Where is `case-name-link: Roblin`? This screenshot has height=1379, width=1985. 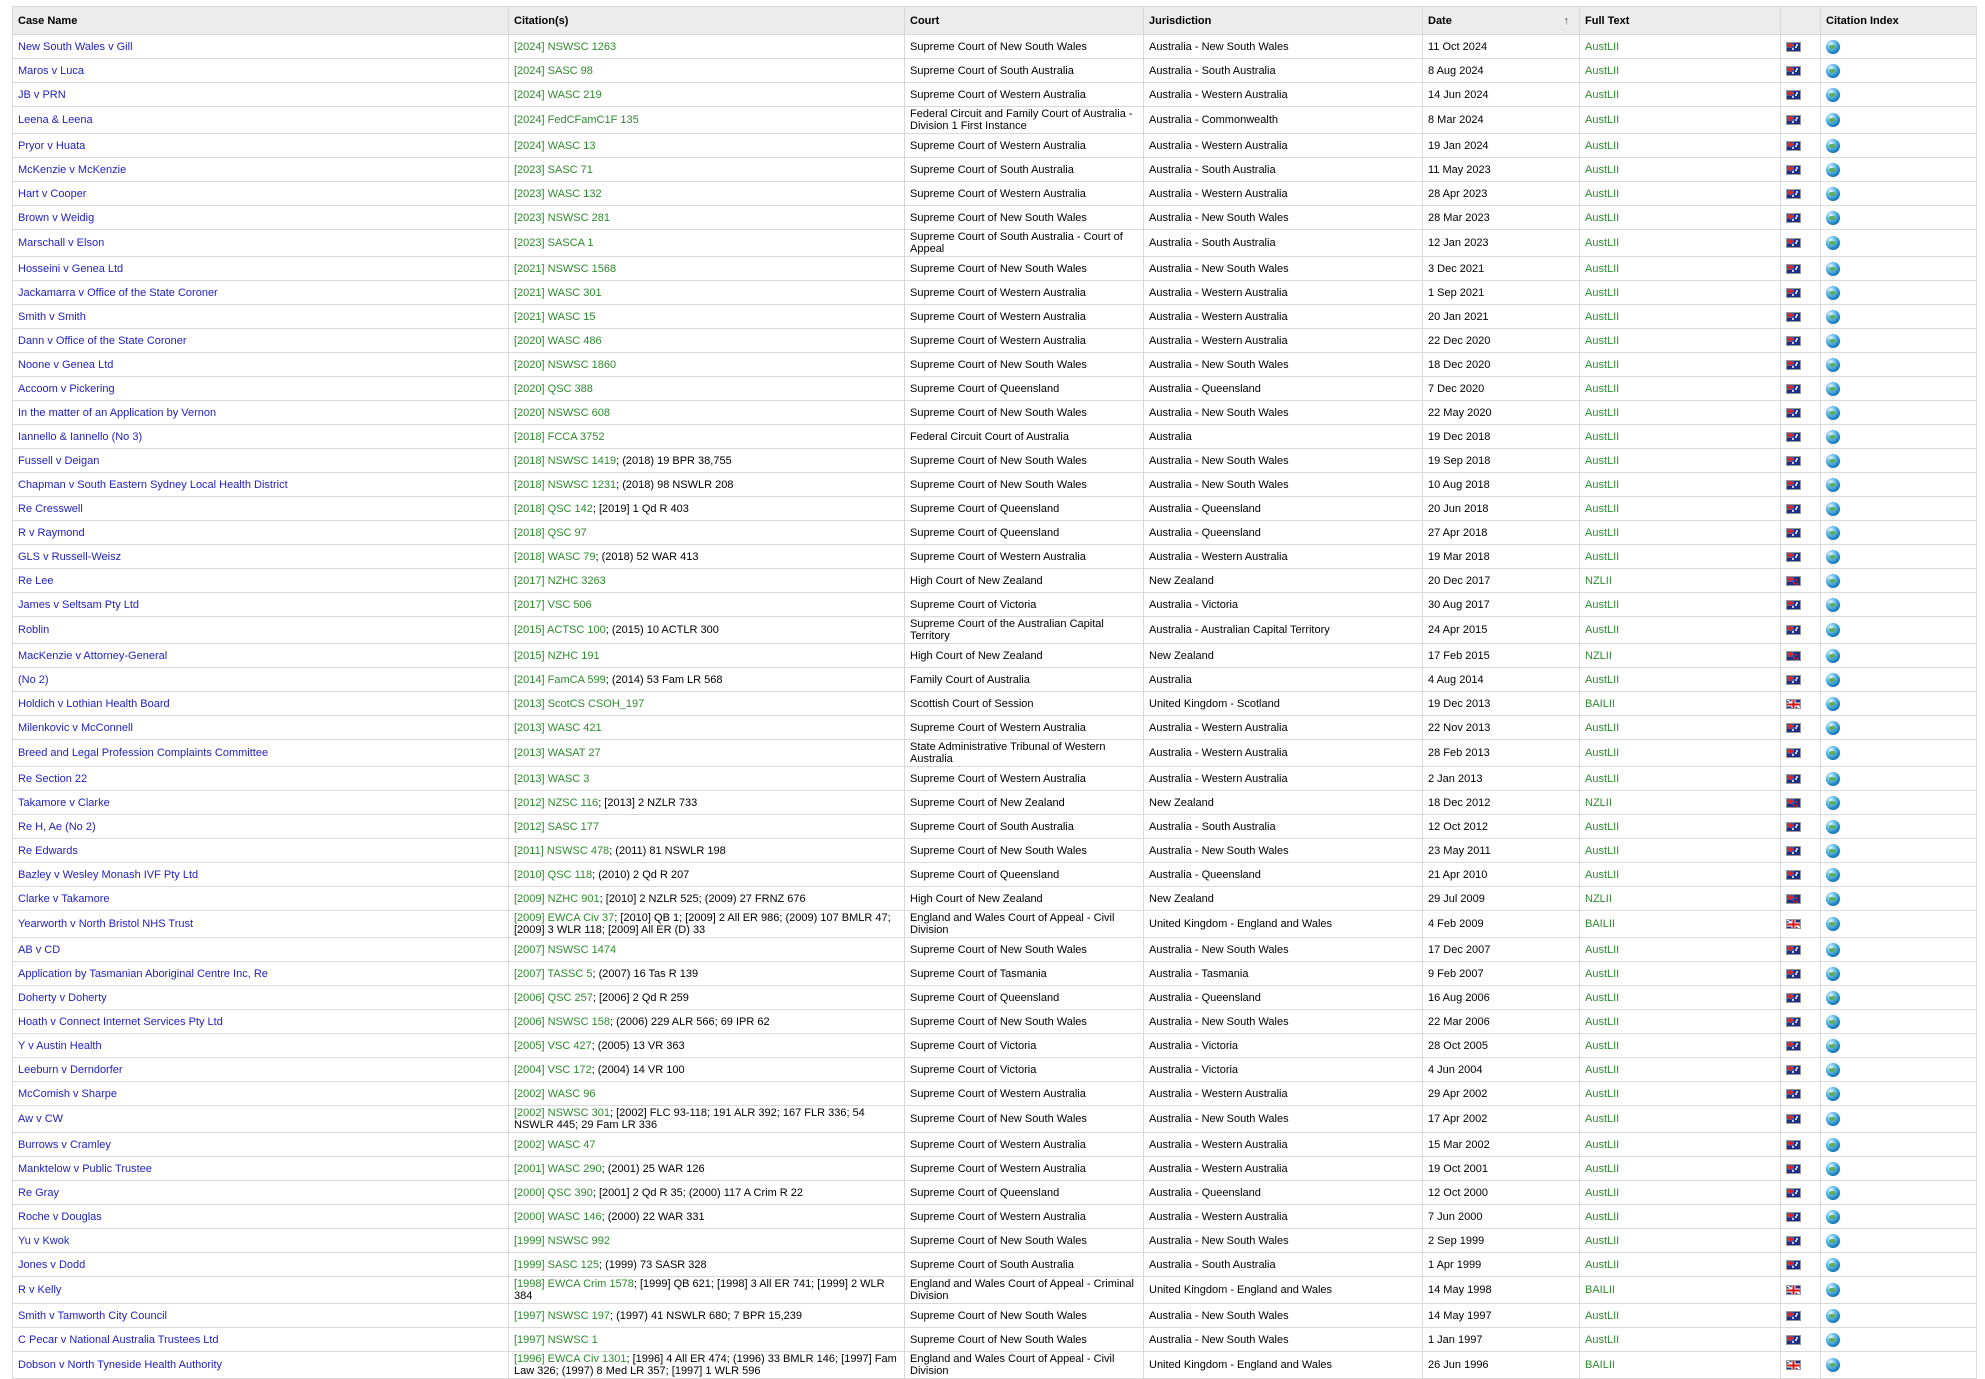 case-name-link: Roblin is located at coordinates (33, 630).